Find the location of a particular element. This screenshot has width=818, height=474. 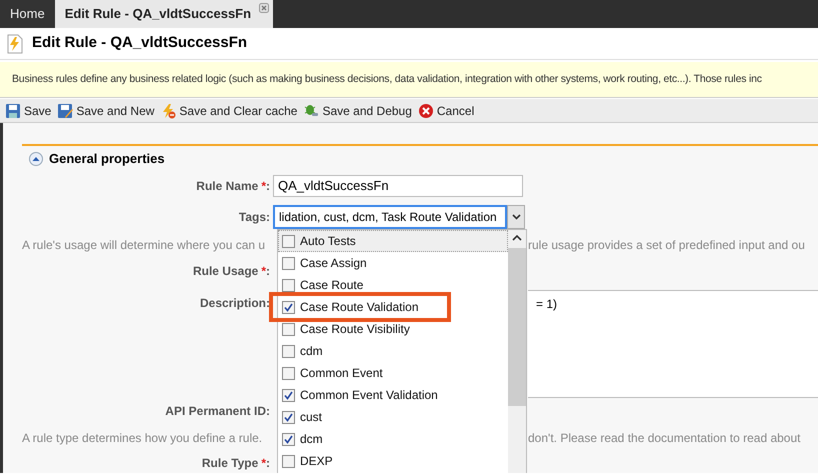

tag-option: cust is located at coordinates (393, 417).